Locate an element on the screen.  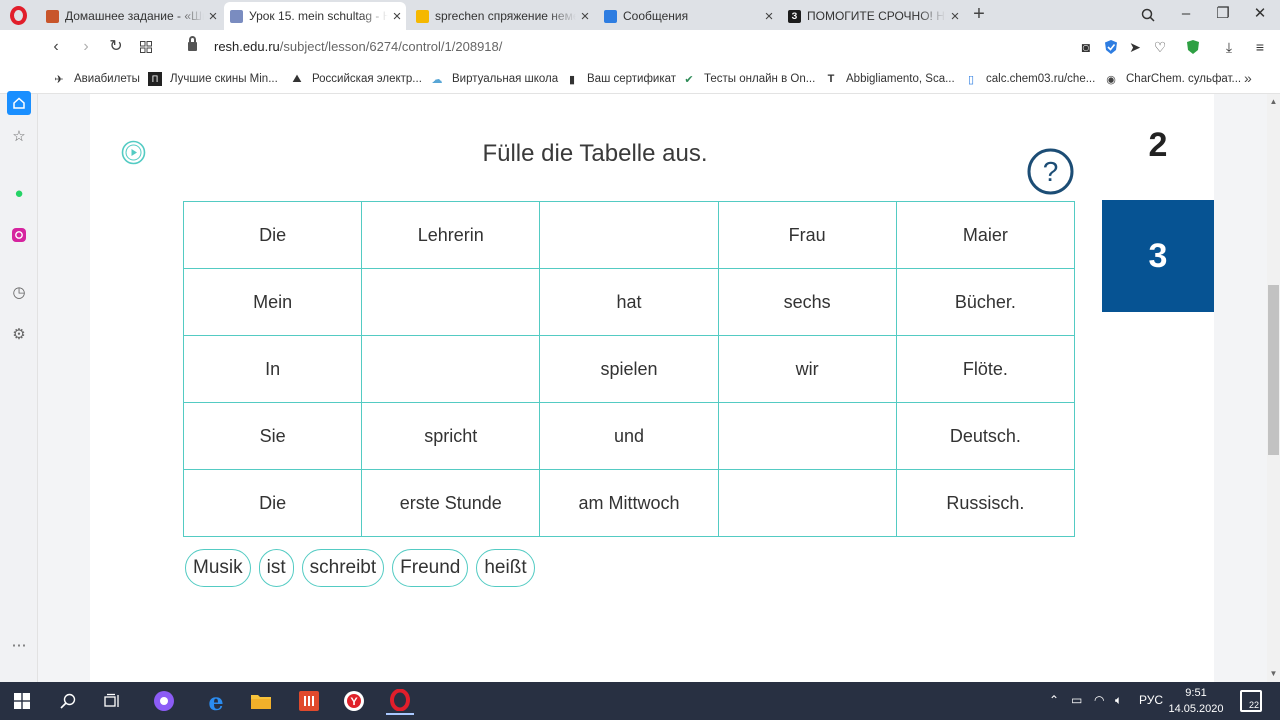
calc-icon: ▯ is located at coordinates (971, 79).